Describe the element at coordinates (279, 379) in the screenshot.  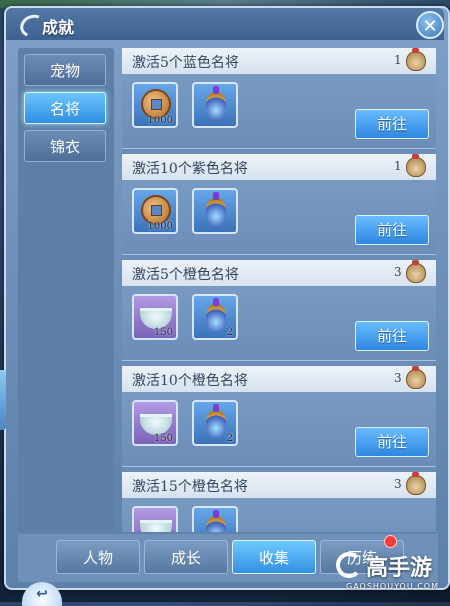
I see `achievement-header: 激活10个橙色名将 3` at that location.